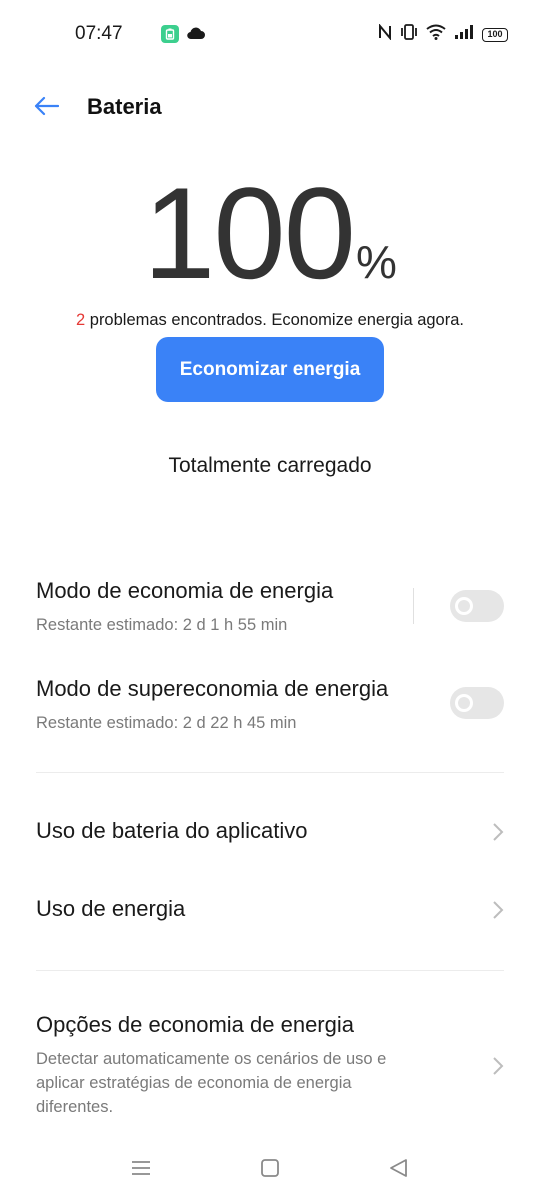 Image resolution: width=540 pixels, height=1200 pixels. I want to click on arrow-left-icon, so click(46, 108).